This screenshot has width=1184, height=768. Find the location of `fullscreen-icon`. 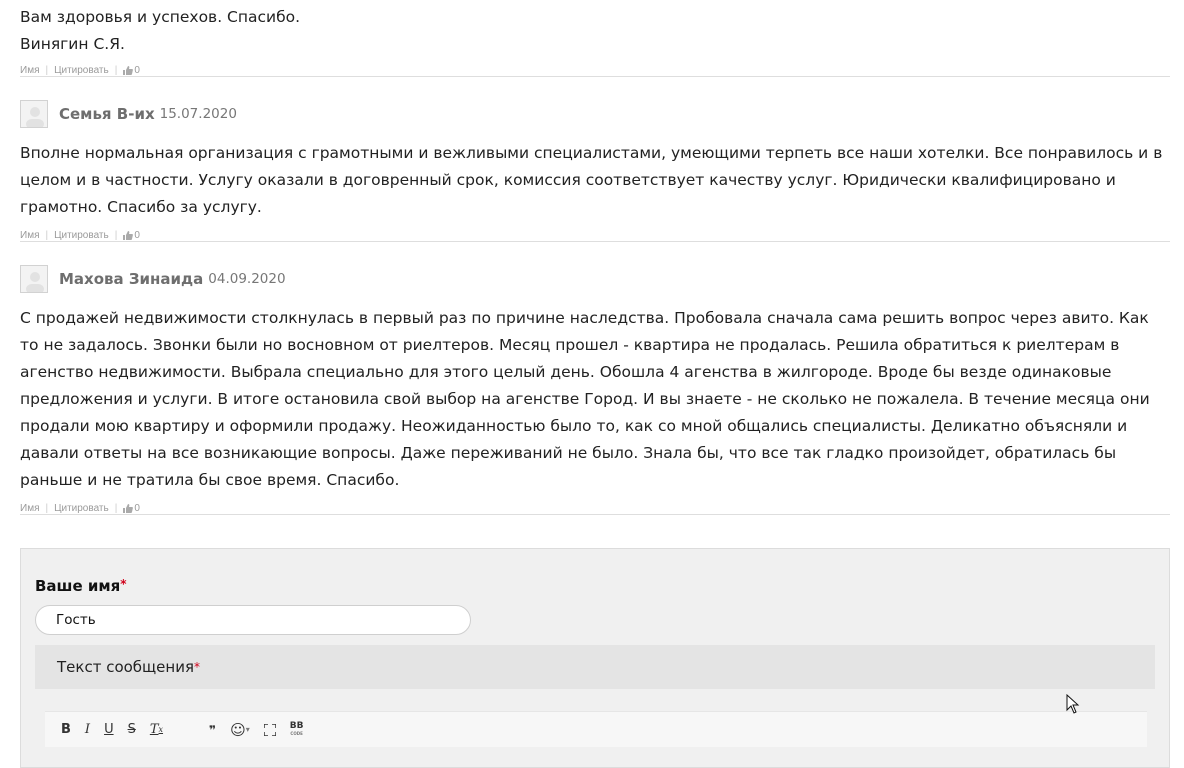

fullscreen-icon is located at coordinates (269, 729).